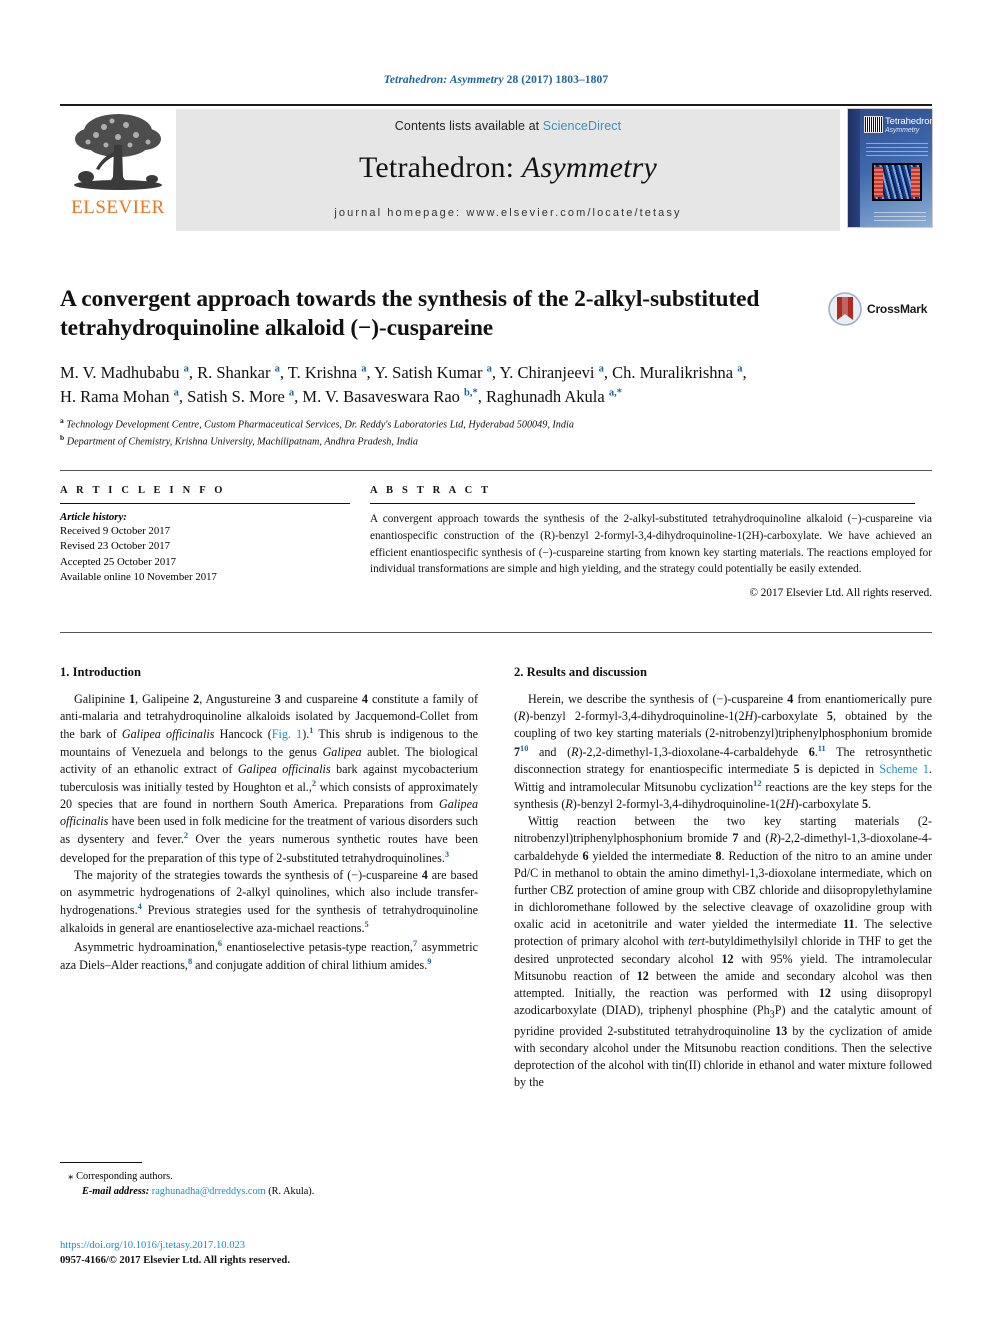  I want to click on crossmark-badge: CrossMark, so click(880, 309).